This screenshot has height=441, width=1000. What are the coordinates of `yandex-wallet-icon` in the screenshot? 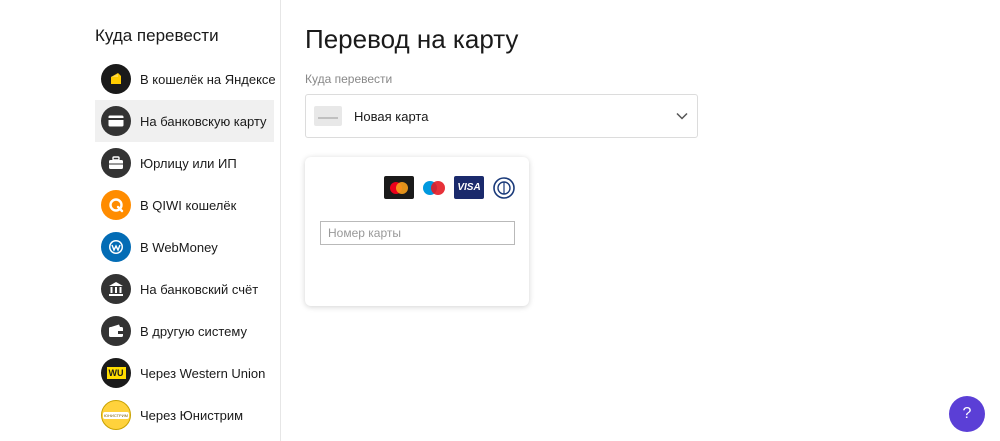 It's located at (116, 79).